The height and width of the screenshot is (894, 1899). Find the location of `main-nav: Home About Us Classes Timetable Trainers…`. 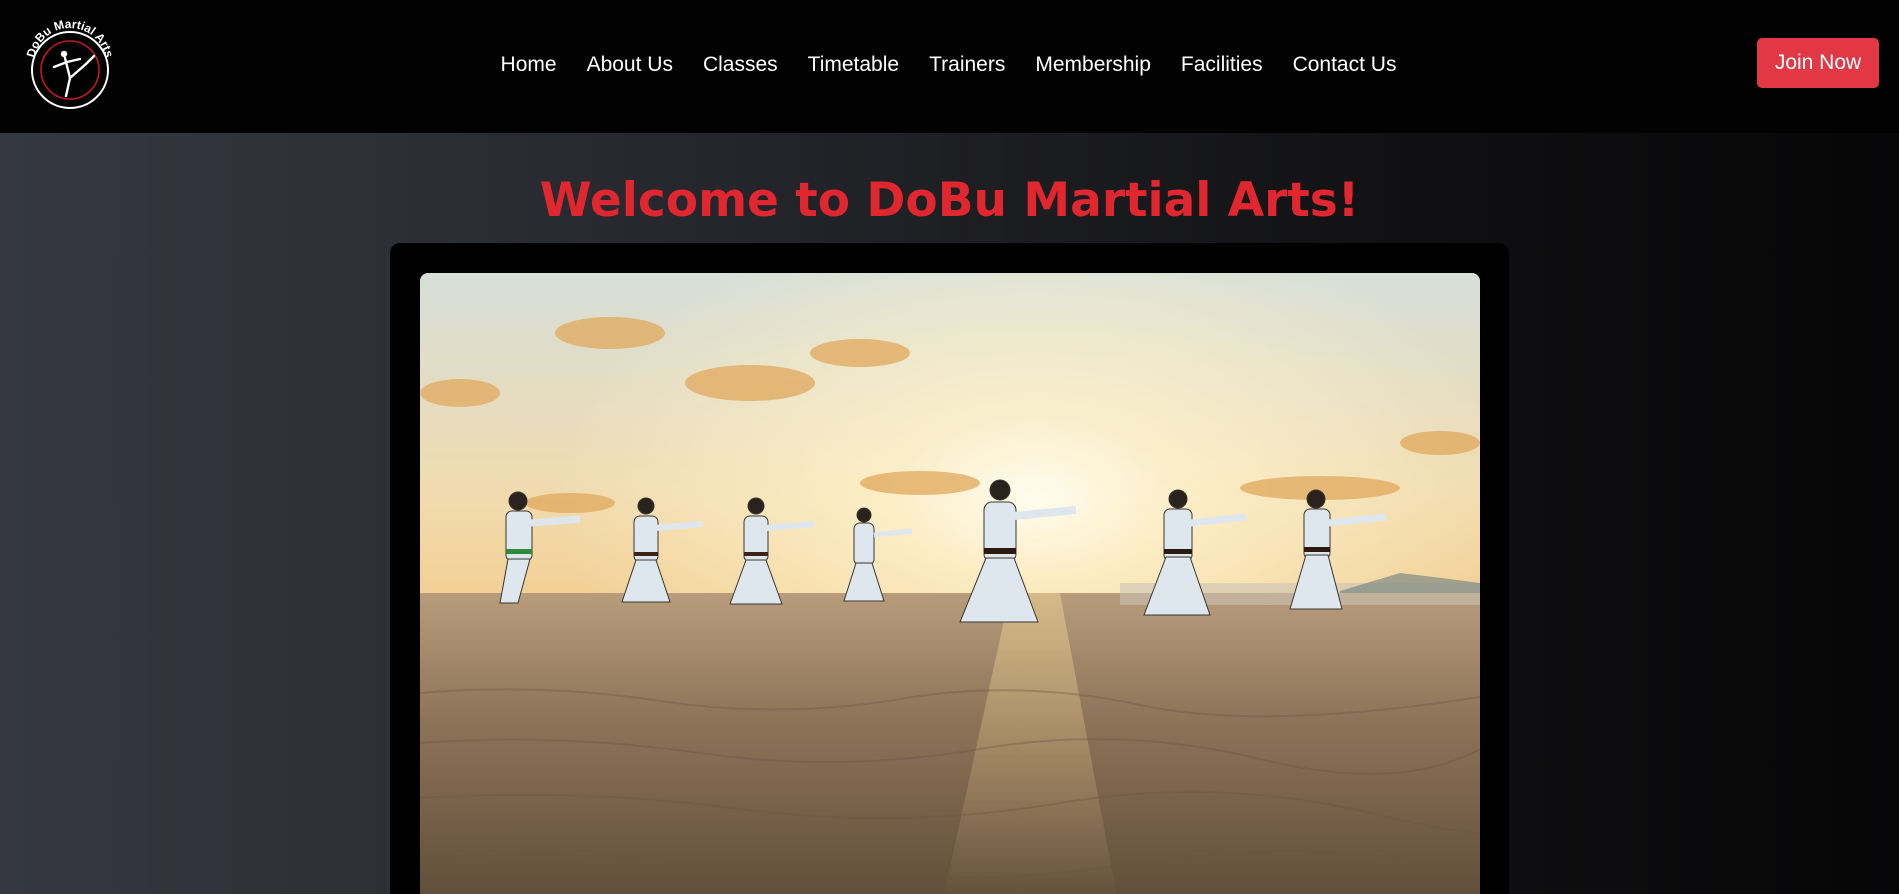

main-nav: Home About Us Classes Timetable Trainers… is located at coordinates (949, 65).